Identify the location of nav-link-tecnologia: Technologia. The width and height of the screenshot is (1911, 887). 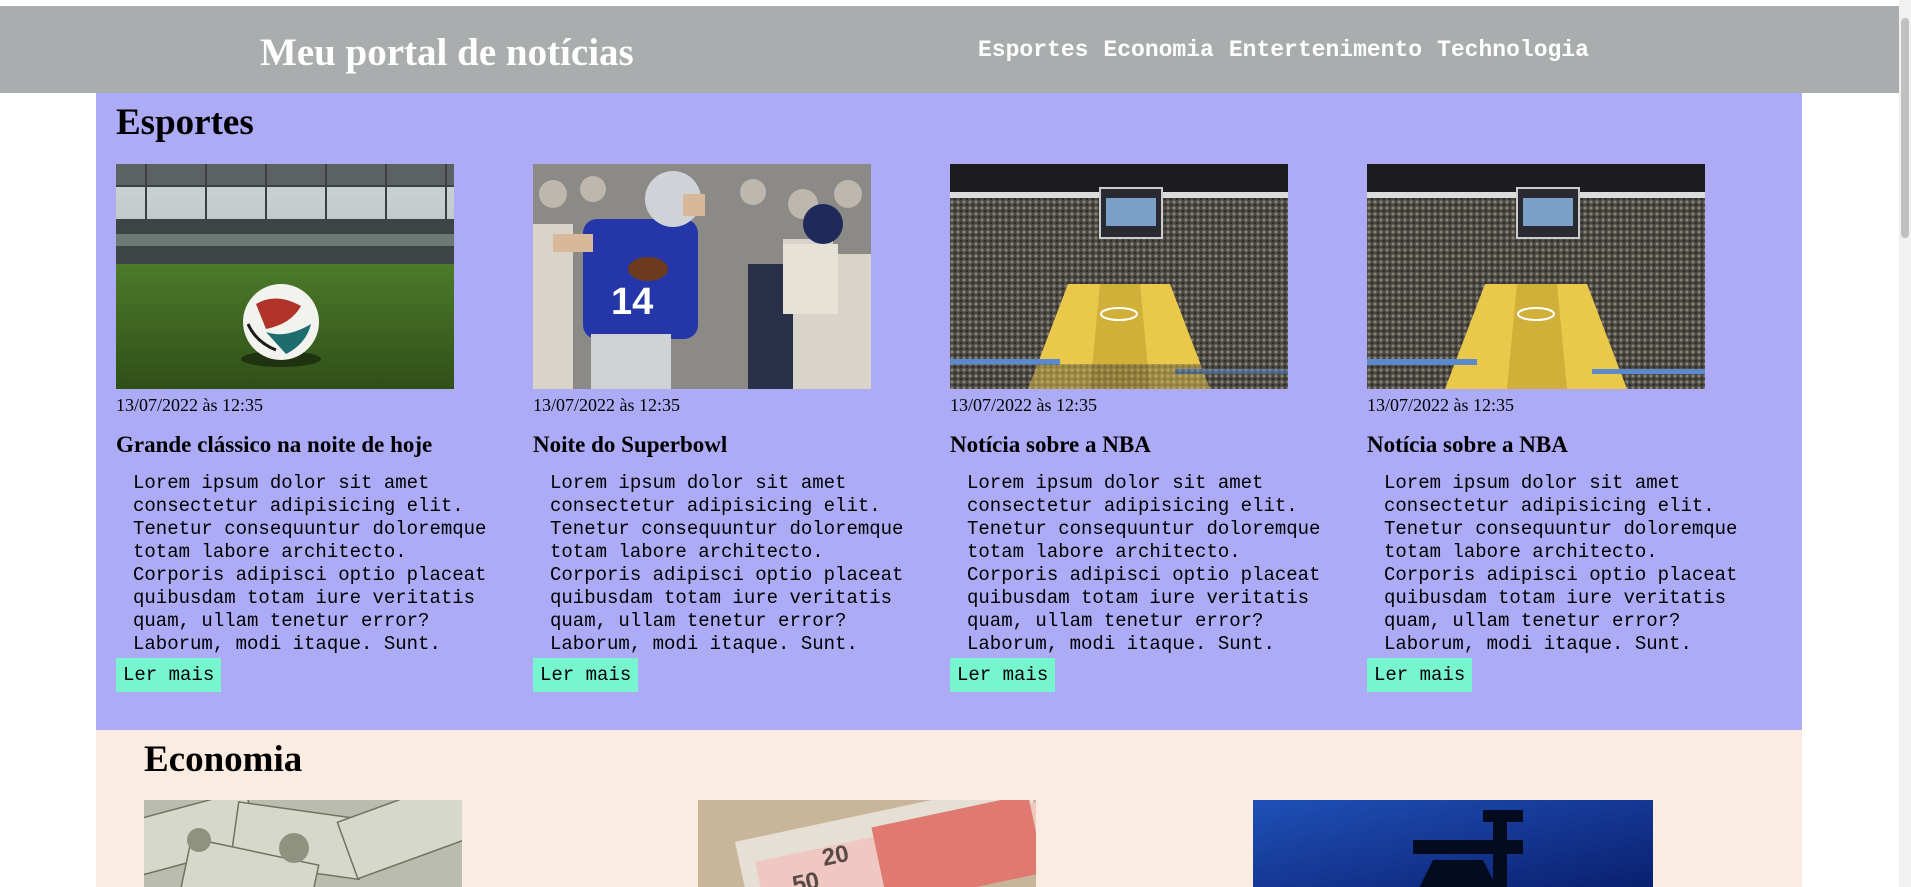
(1513, 50).